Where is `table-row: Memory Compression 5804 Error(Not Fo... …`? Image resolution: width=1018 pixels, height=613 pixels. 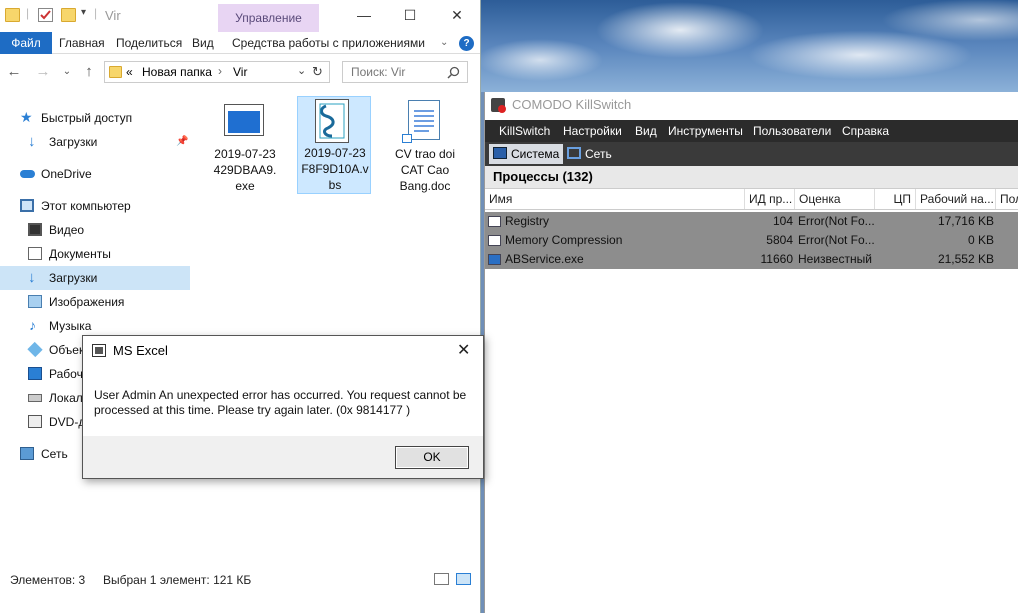 table-row: Memory Compression 5804 Error(Not Fo... … is located at coordinates (751, 240).